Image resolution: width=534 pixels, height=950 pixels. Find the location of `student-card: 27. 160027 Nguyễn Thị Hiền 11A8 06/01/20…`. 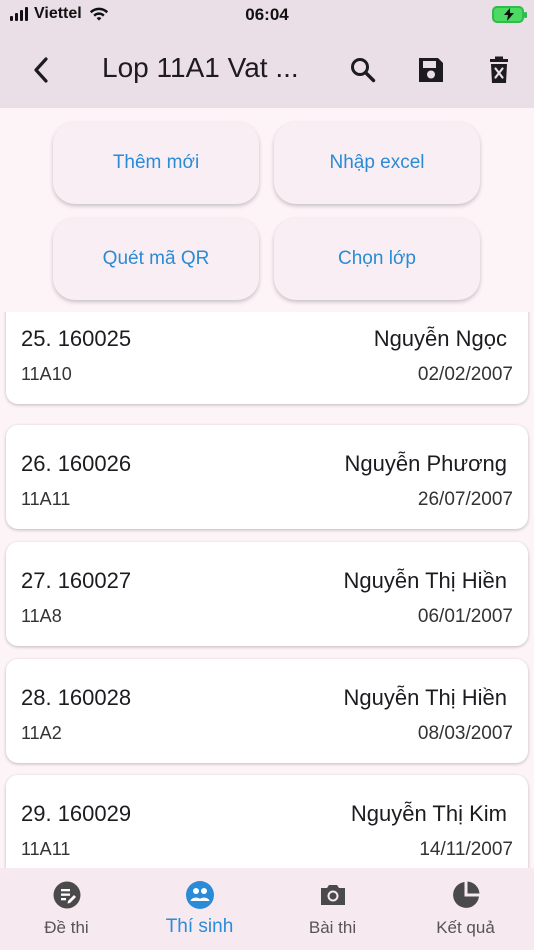

student-card: 27. 160027 Nguyễn Thị Hiền 11A8 06/01/20… is located at coordinates (267, 594).